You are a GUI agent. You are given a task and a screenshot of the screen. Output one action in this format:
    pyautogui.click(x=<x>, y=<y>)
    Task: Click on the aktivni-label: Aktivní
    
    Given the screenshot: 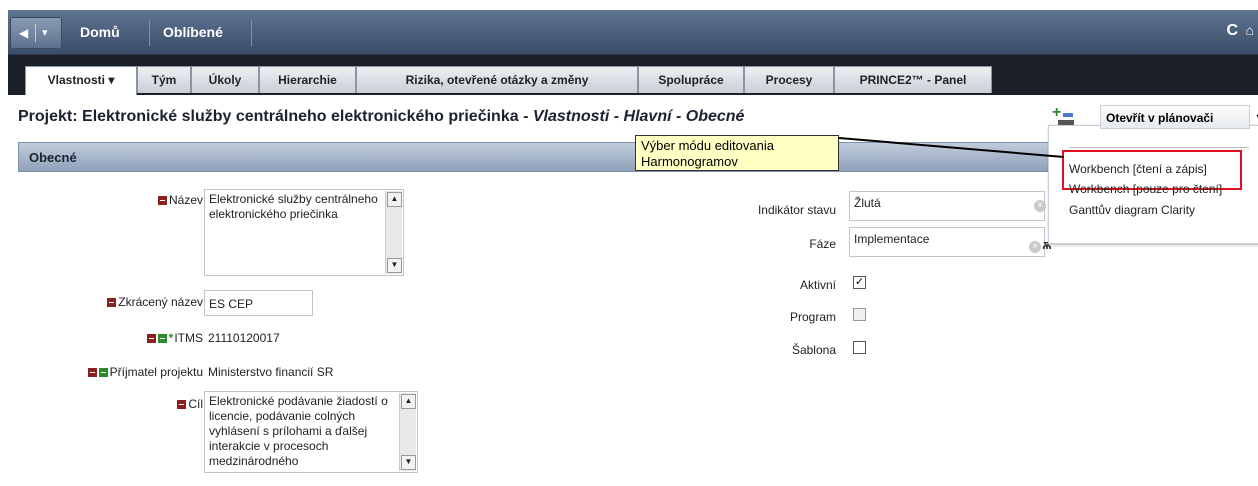 What is the action you would take?
    pyautogui.click(x=817, y=285)
    